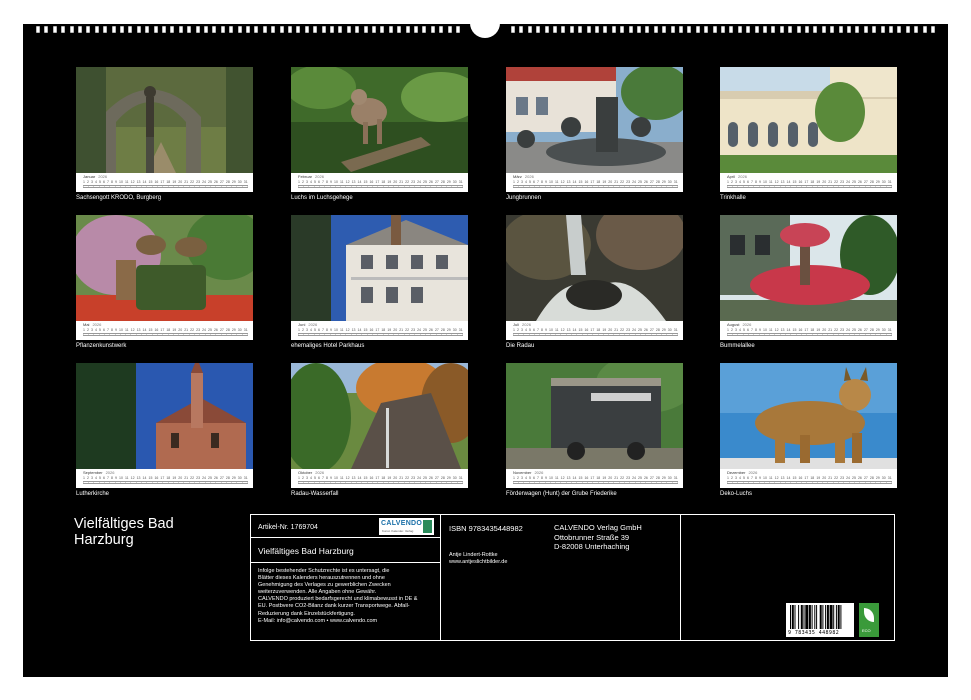  Describe the element at coordinates (427, 526) in the screenshot. I see `logo-mark-icon` at that location.